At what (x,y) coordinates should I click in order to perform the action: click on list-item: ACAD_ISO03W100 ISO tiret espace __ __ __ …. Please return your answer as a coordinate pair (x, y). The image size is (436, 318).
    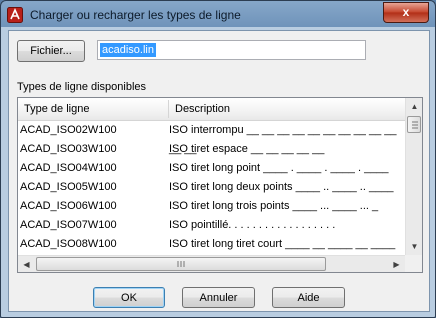
    Looking at the image, I should click on (211, 149).